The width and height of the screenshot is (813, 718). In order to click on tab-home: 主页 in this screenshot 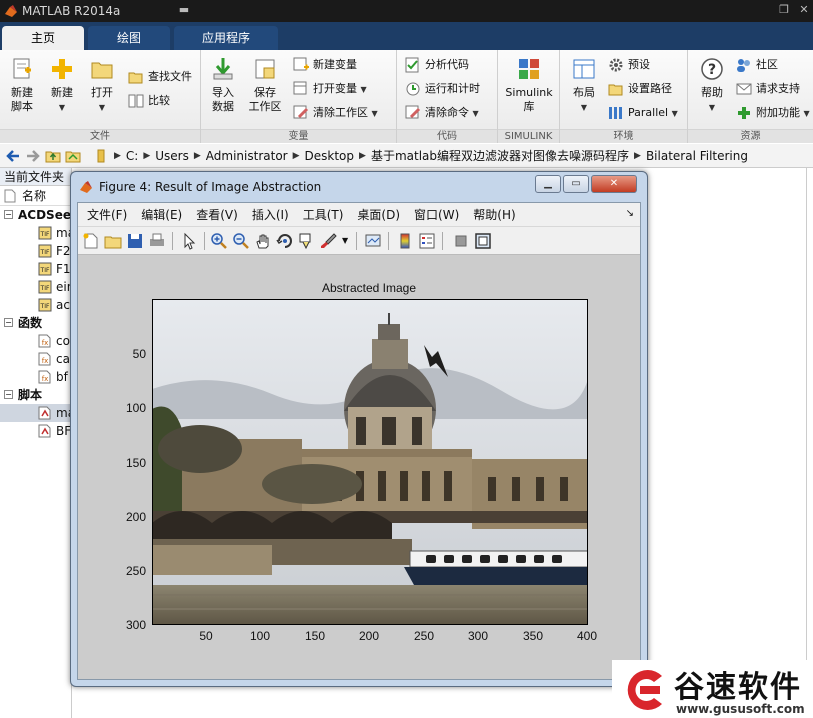, I will do `click(43, 38)`.